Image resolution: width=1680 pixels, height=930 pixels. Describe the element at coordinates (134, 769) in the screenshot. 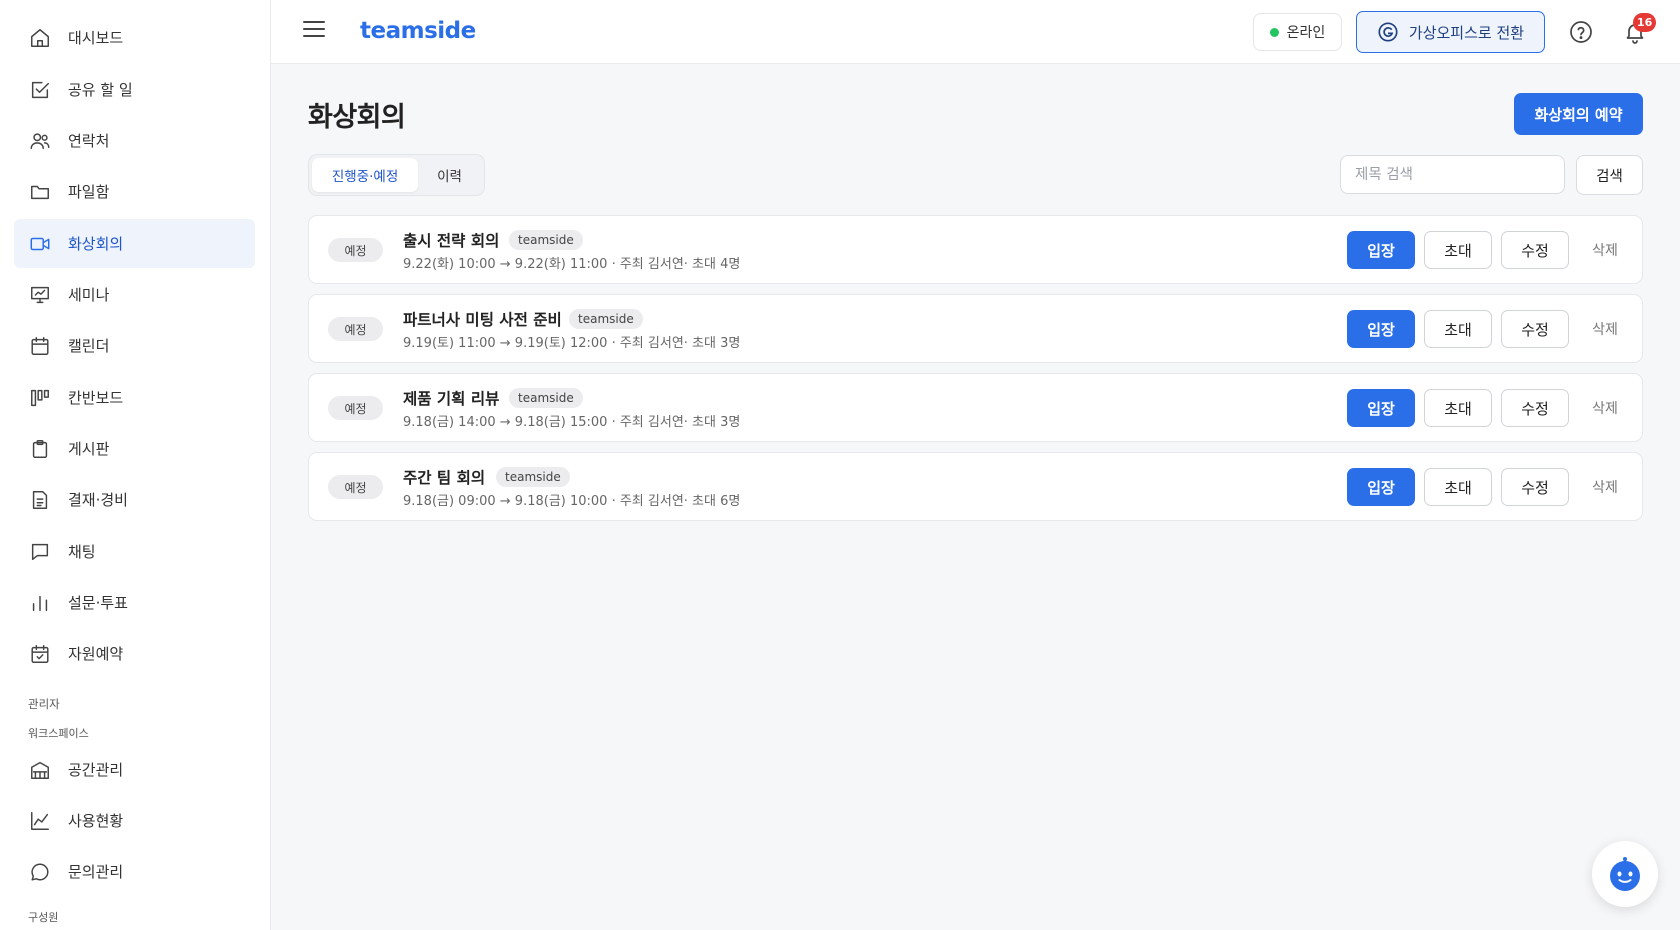

I see `sidebar-item-space-management: 공간관리` at that location.